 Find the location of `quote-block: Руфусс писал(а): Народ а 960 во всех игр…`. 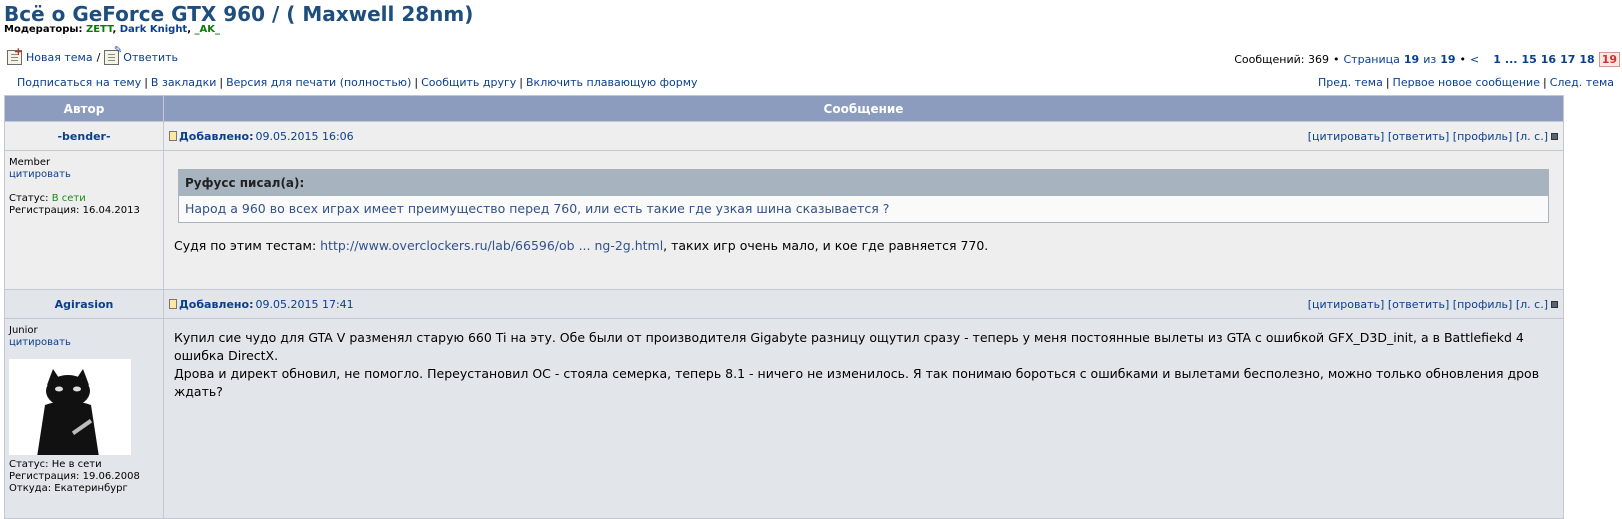

quote-block: Руфусс писал(а): Народ а 960 во всех игр… is located at coordinates (863, 196).